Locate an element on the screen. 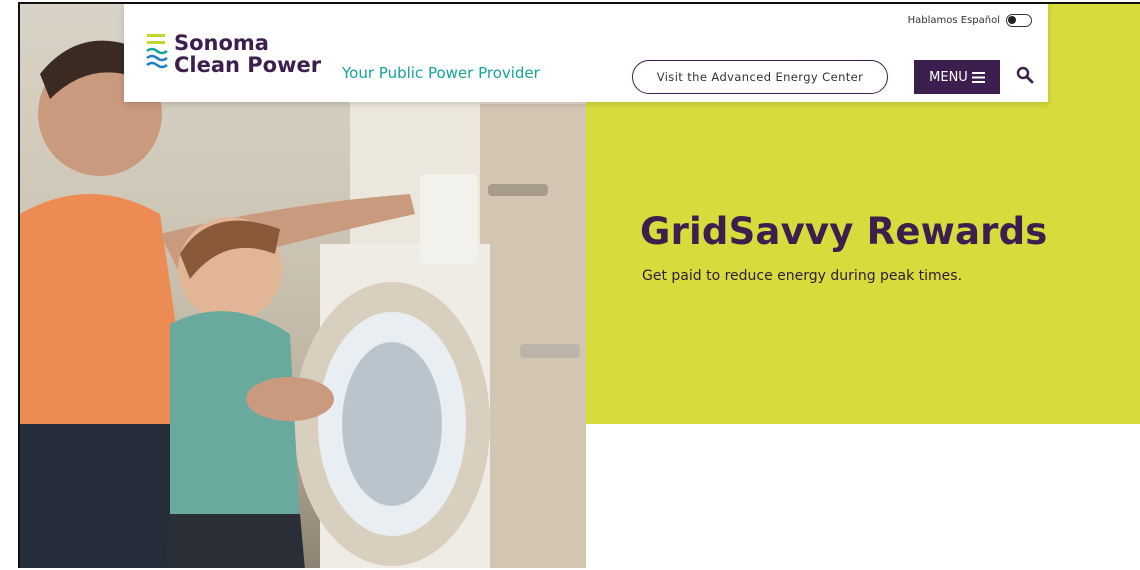 The height and width of the screenshot is (570, 1140). language-toggle: Hablamos Español is located at coordinates (970, 20).